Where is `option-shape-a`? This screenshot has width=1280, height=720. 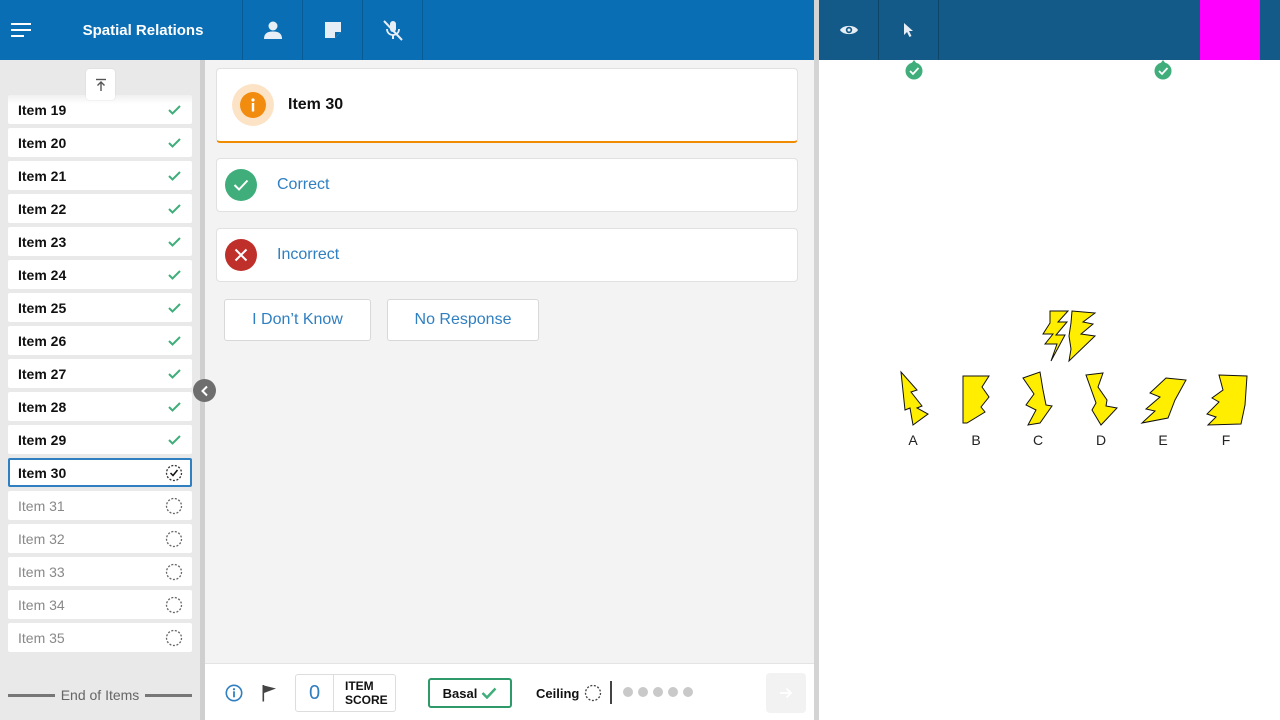 option-shape-a is located at coordinates (914, 398).